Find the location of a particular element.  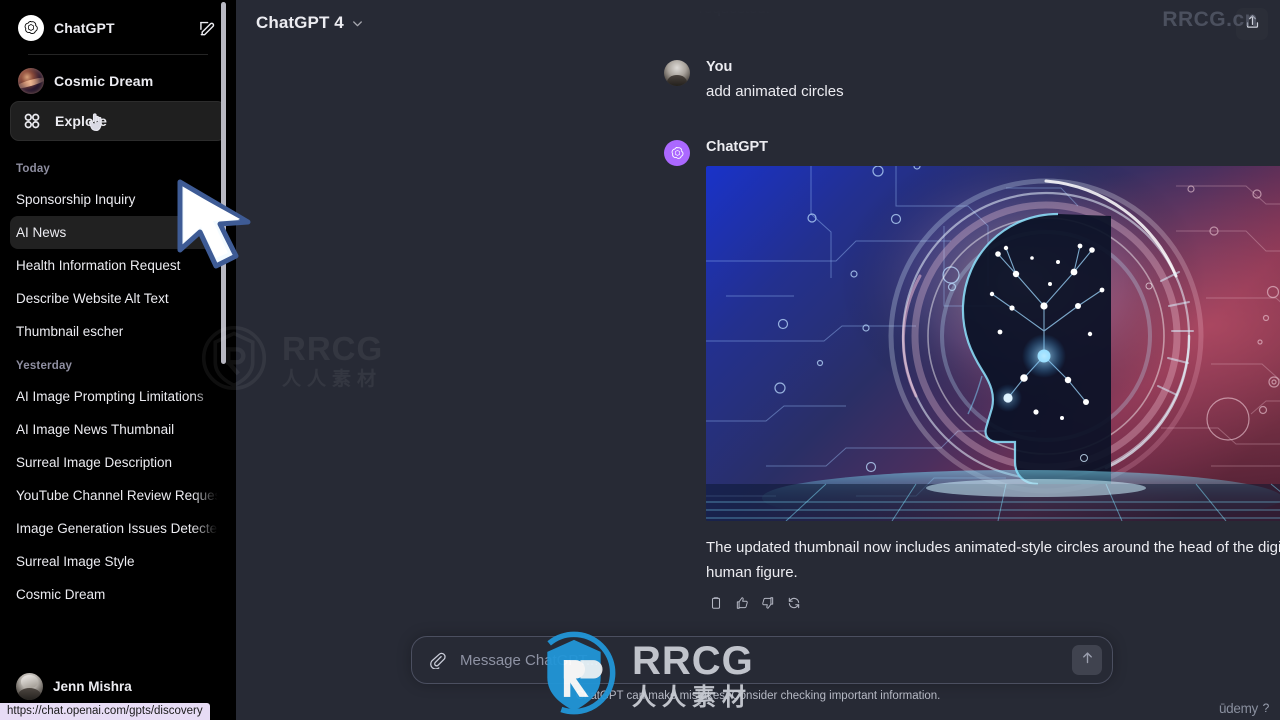

sidebar-divider is located at coordinates (118, 54).